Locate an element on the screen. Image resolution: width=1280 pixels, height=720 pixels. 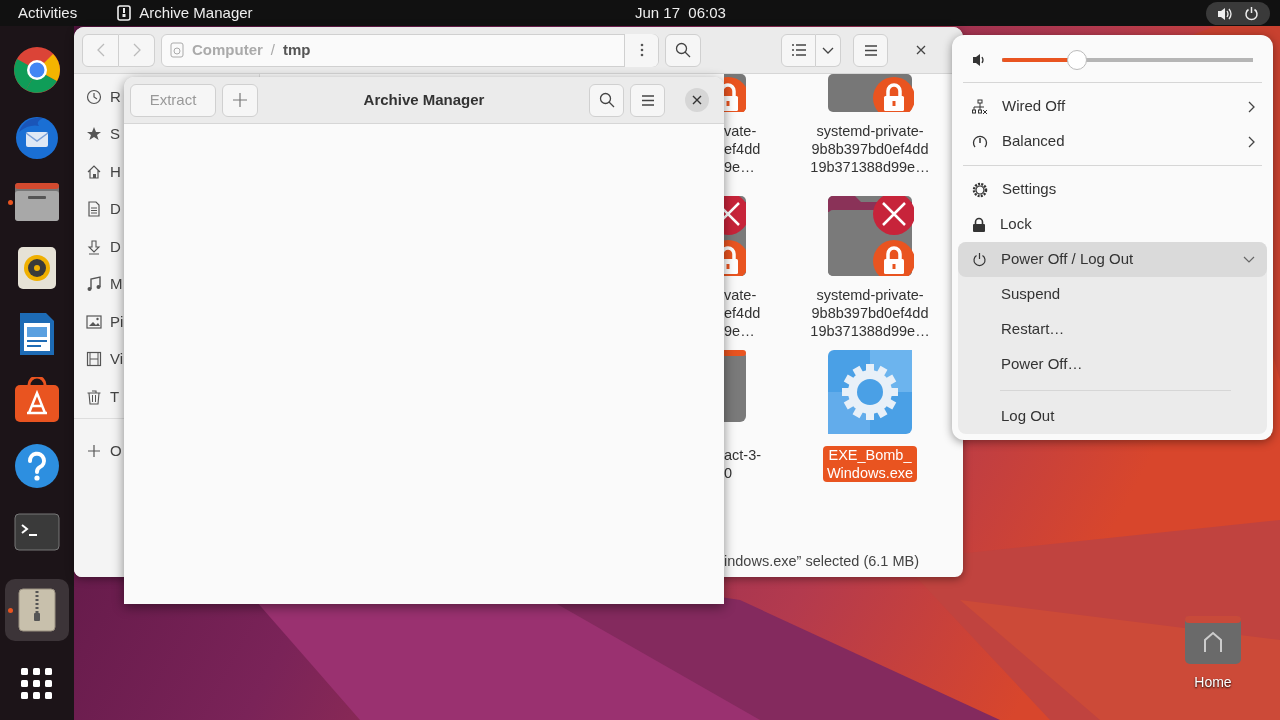
close-button is located at coordinates (697, 100).